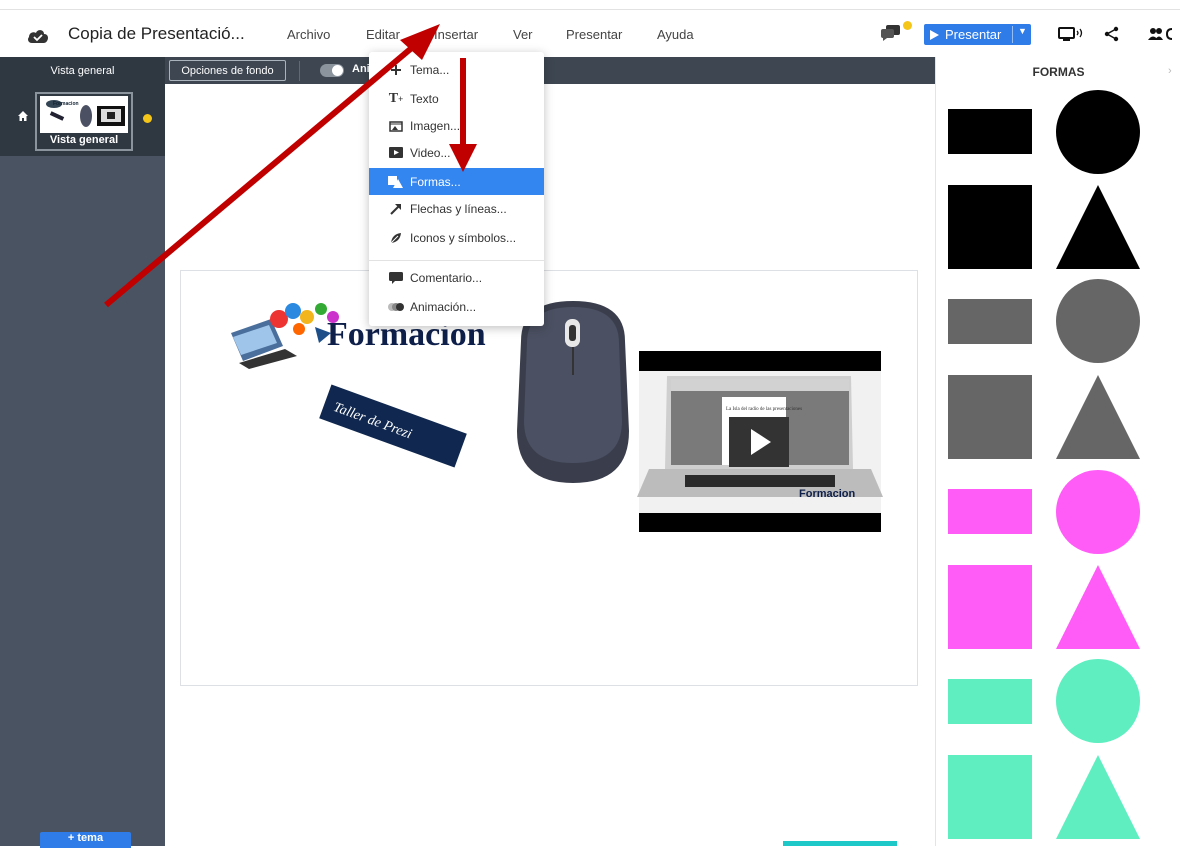  I want to click on menu-ayuda: Ayuda, so click(675, 34).